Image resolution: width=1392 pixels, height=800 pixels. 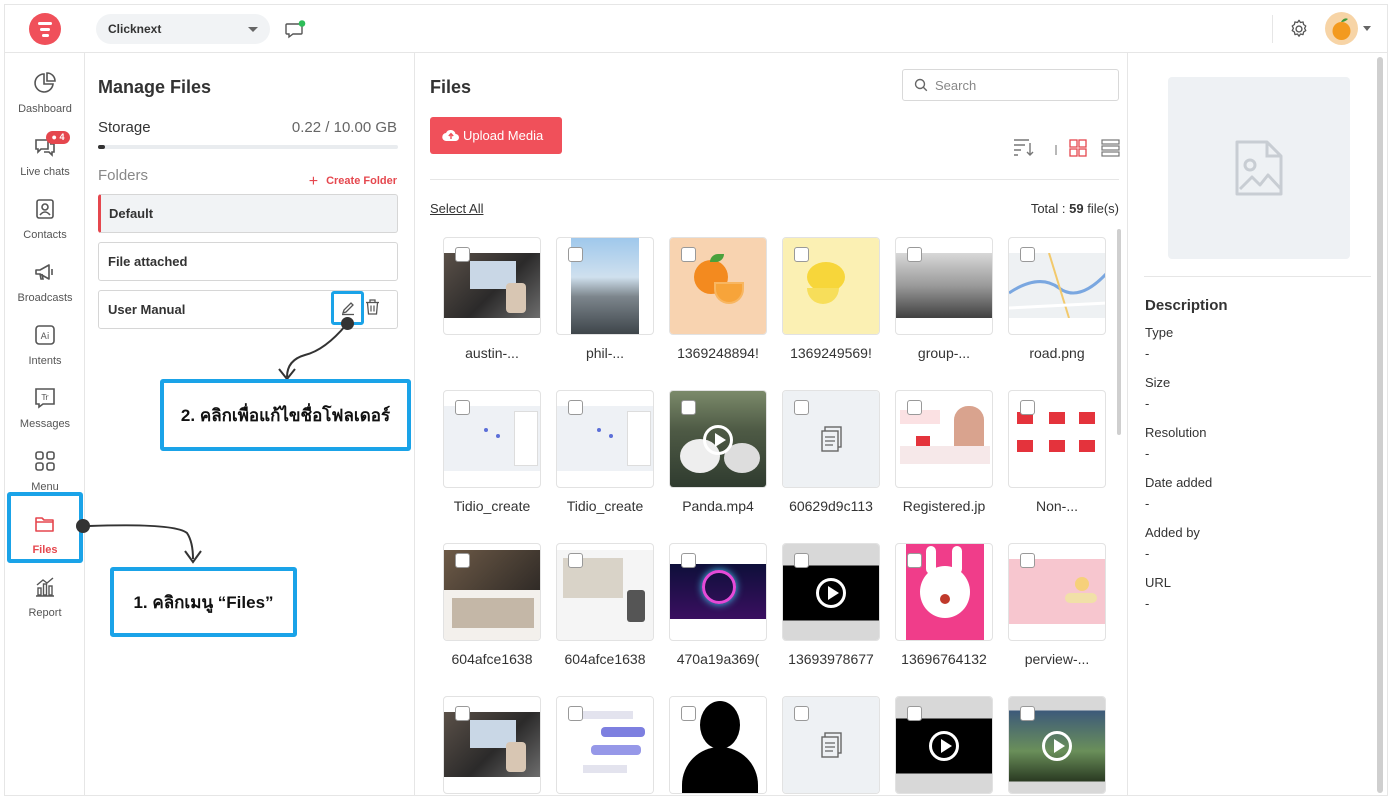 I want to click on meta-label: Size, so click(x=1158, y=382).